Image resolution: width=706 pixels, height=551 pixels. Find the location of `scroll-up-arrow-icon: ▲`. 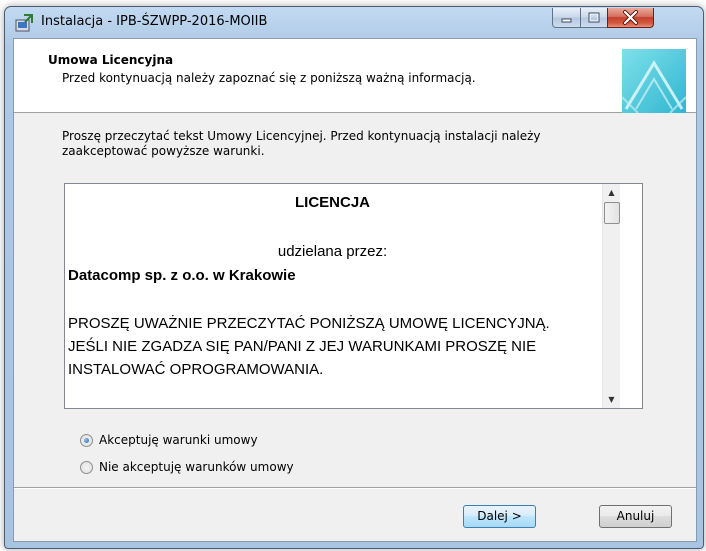

scroll-up-arrow-icon: ▲ is located at coordinates (611, 192).